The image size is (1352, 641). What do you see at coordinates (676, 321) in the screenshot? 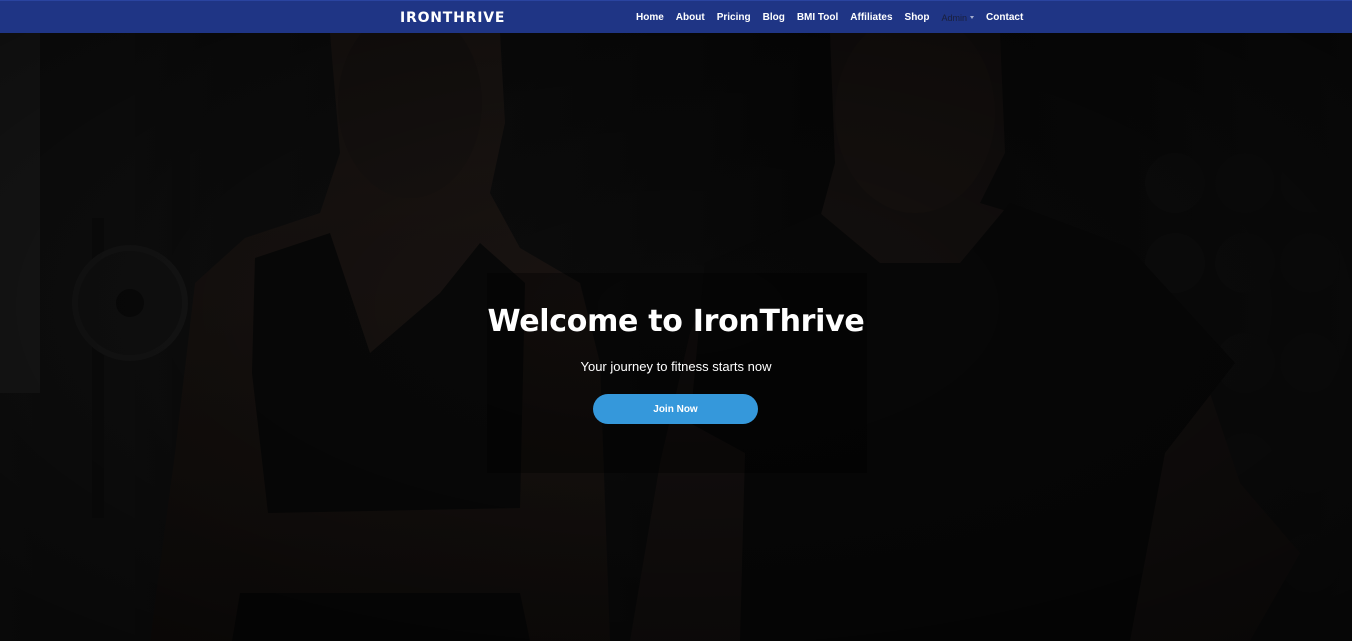
I see `hero-title: Welcome to IronThrive` at bounding box center [676, 321].